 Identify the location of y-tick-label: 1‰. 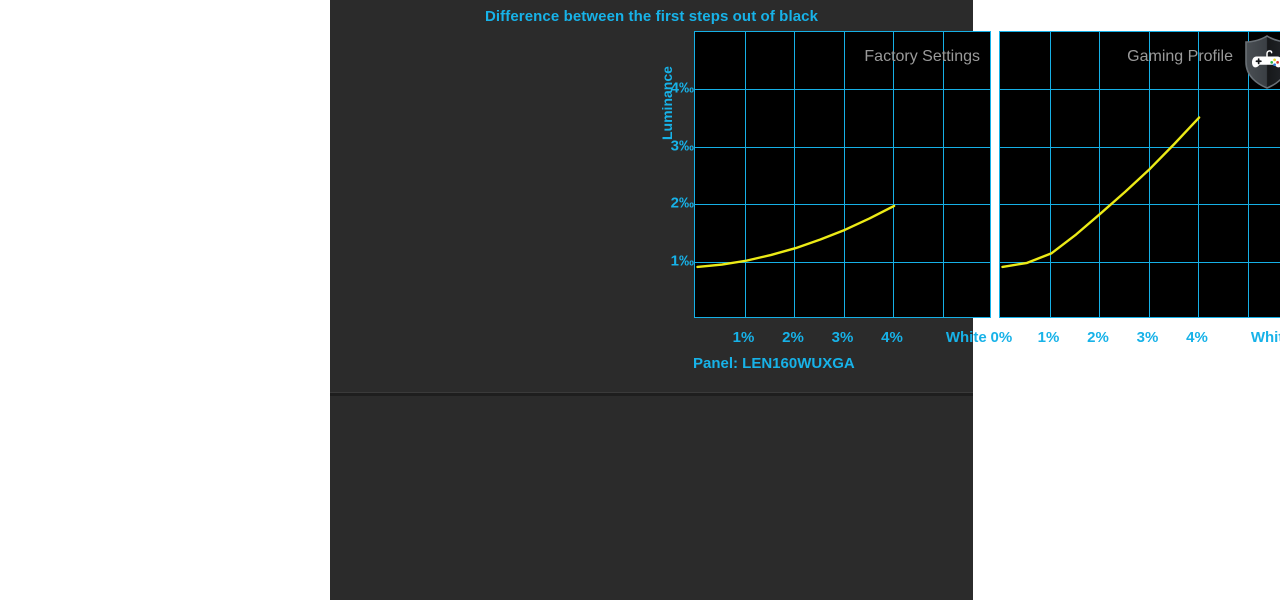
(682, 261).